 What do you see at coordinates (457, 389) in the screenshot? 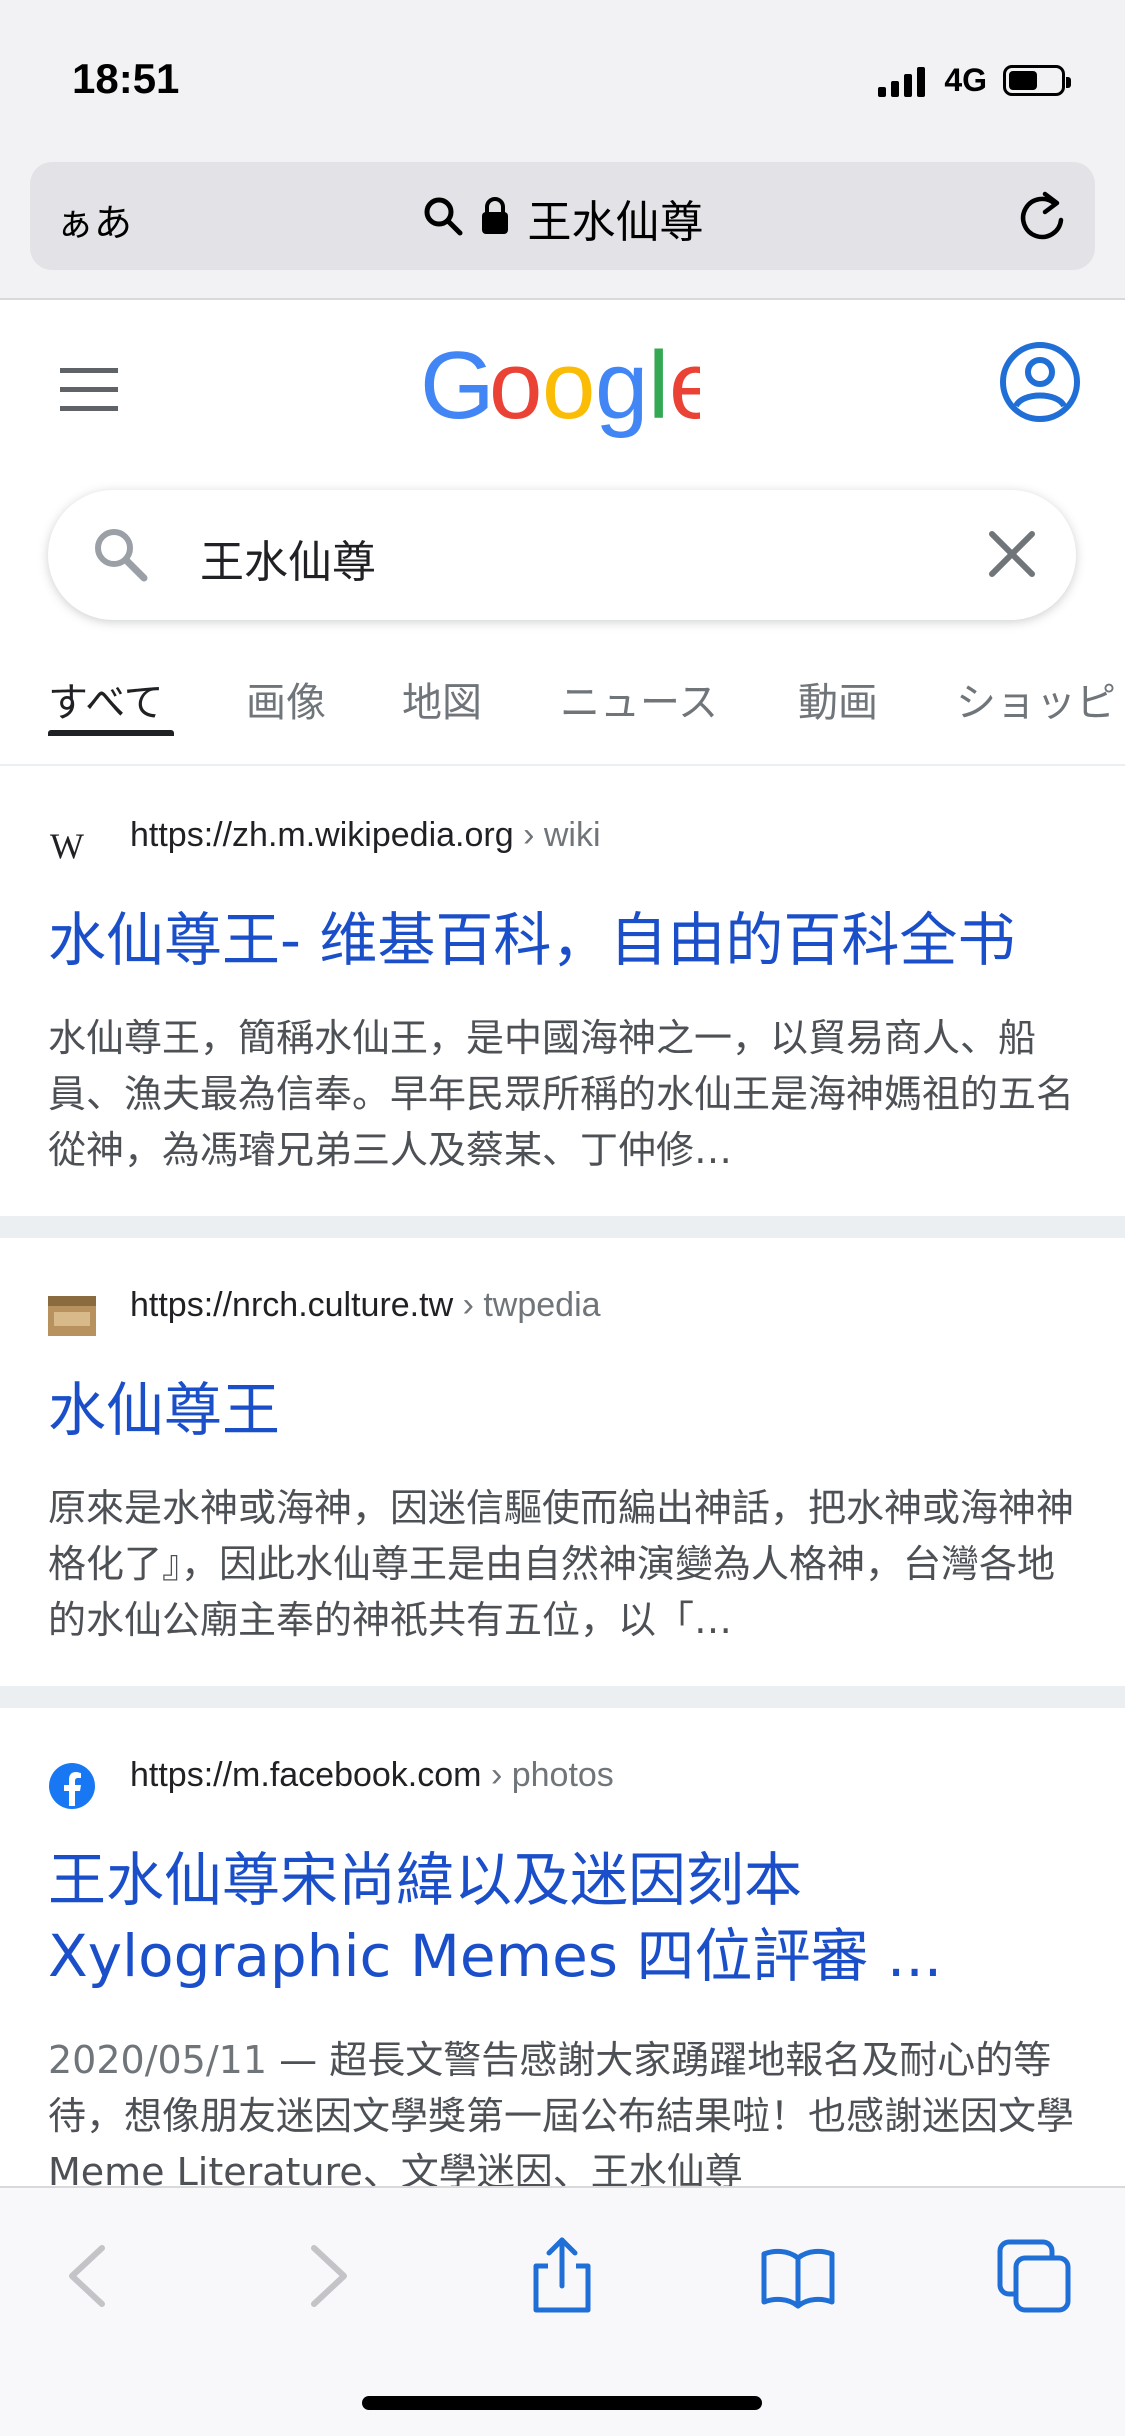
I see `svg-text: G` at bounding box center [457, 389].